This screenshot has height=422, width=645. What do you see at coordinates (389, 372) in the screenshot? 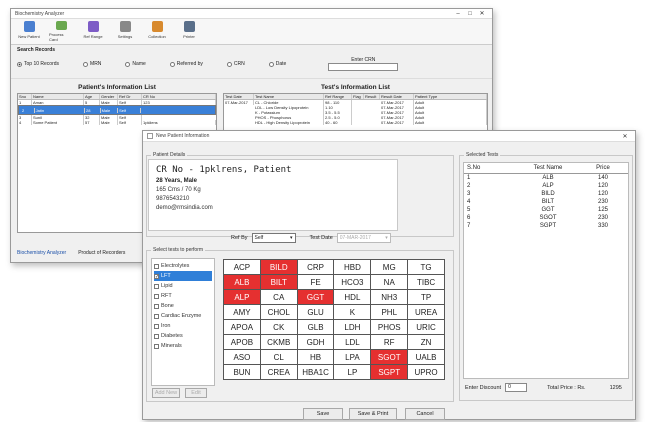
I see `test-button: SGPT` at bounding box center [389, 372].